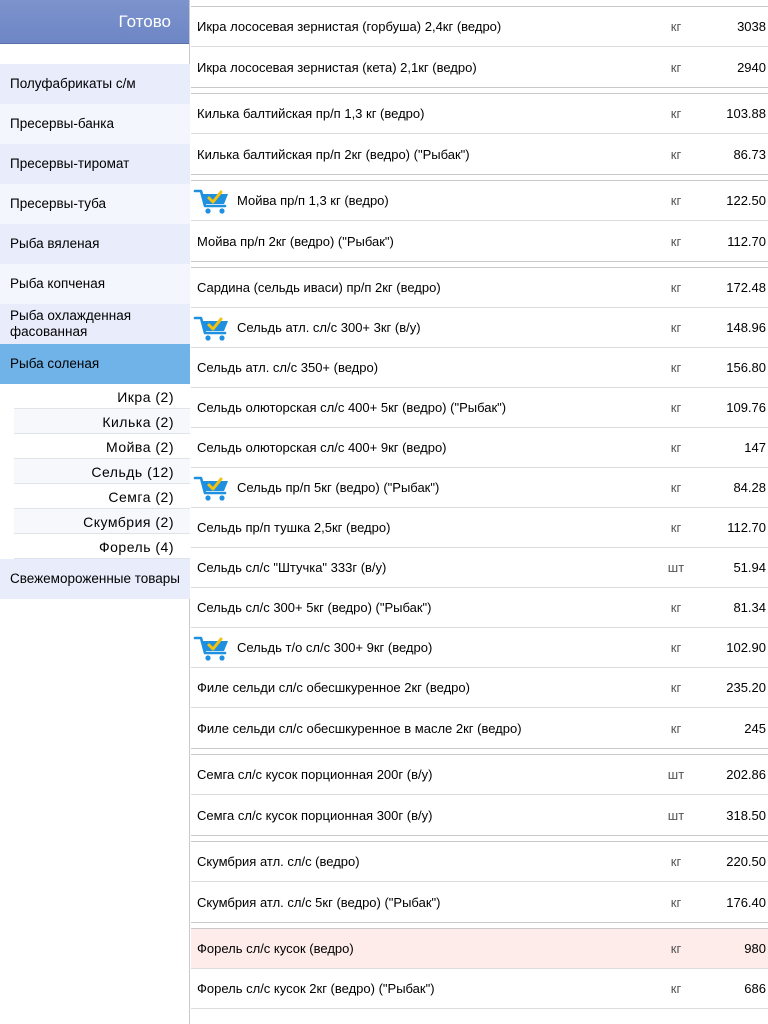  Describe the element at coordinates (755, 988) in the screenshot. I see `product-price: 686` at that location.